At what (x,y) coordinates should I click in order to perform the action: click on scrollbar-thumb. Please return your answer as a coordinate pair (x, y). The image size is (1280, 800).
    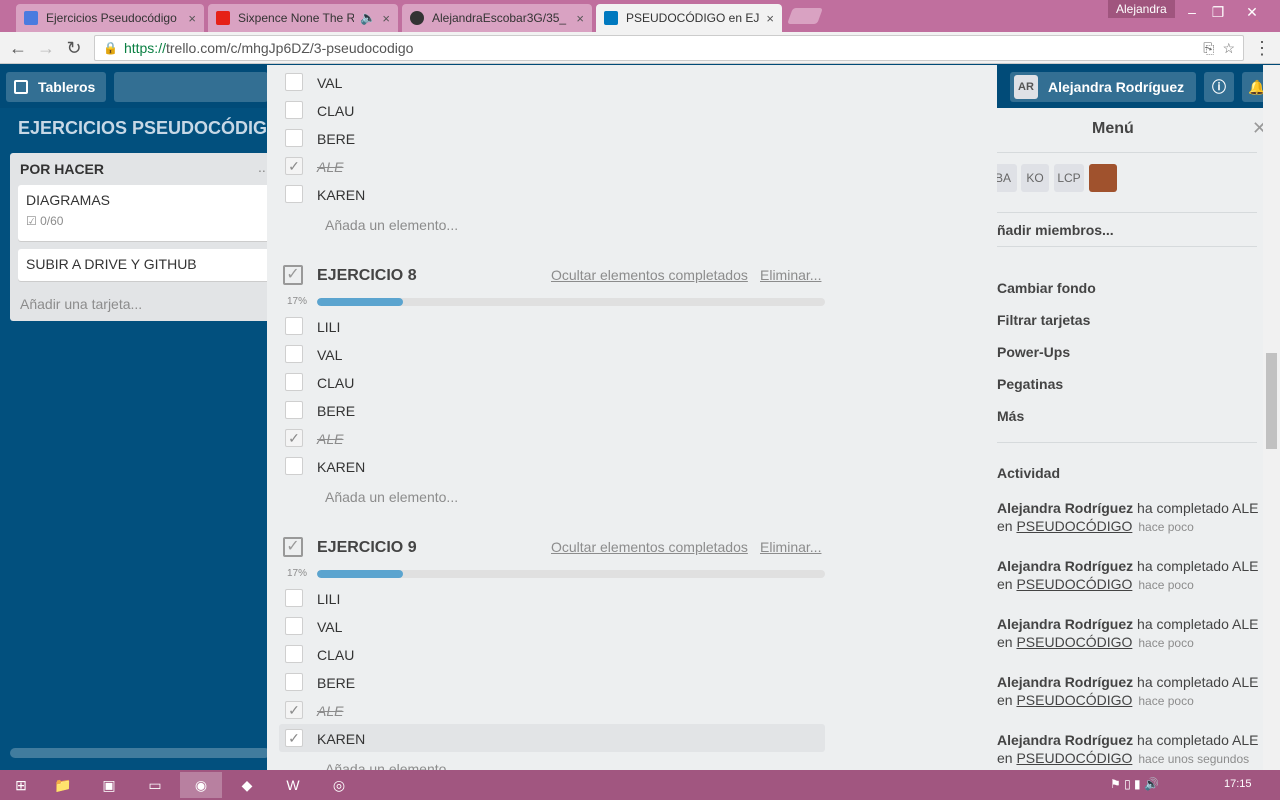
    Looking at the image, I should click on (1271, 401).